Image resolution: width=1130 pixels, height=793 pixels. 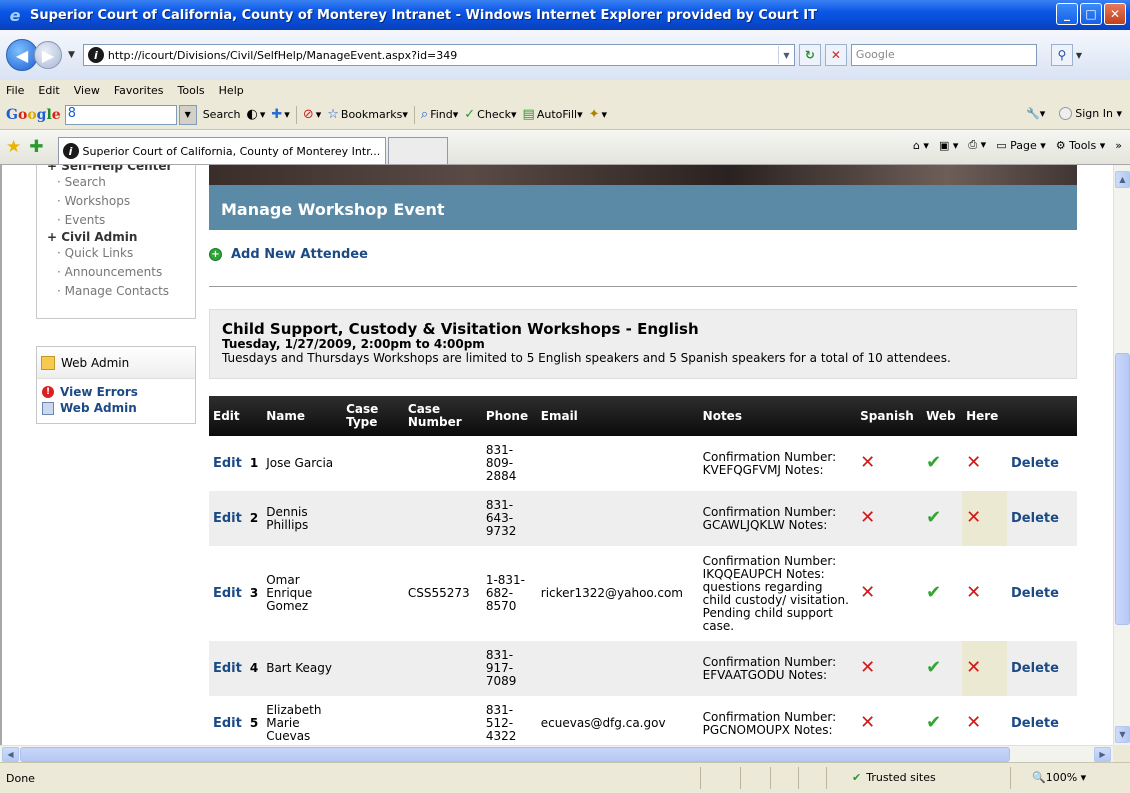 What do you see at coordinates (139, 90) in the screenshot?
I see `menu-favorites: Favorites` at bounding box center [139, 90].